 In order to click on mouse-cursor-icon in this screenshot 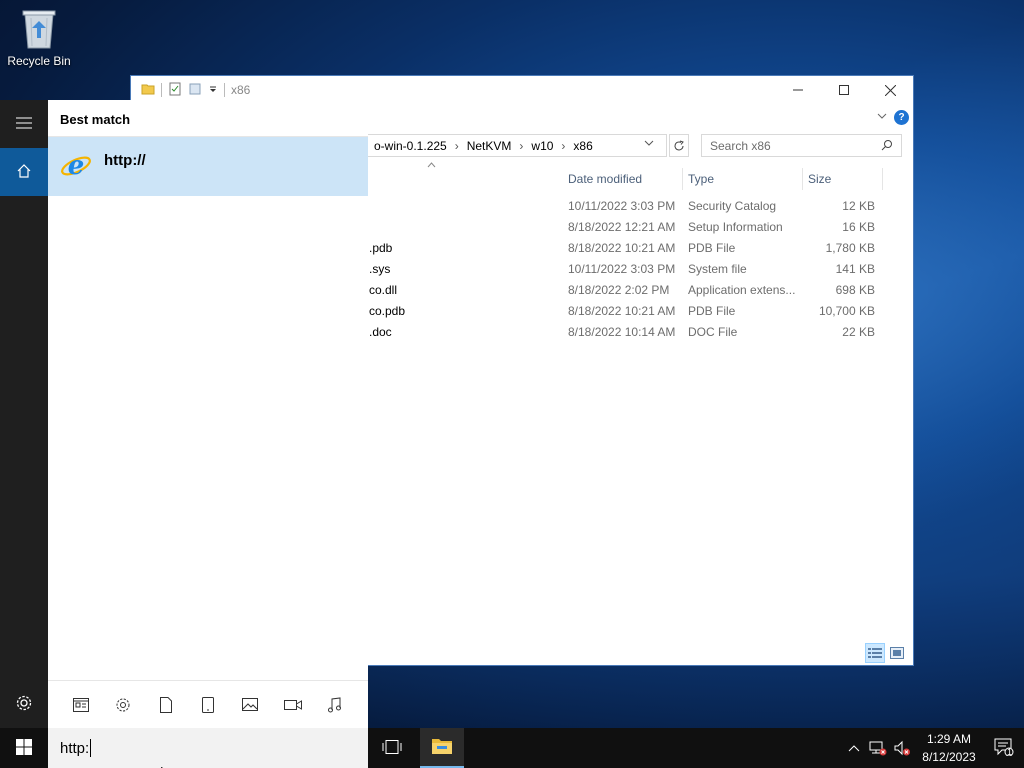, I will do `click(164, 765)`.